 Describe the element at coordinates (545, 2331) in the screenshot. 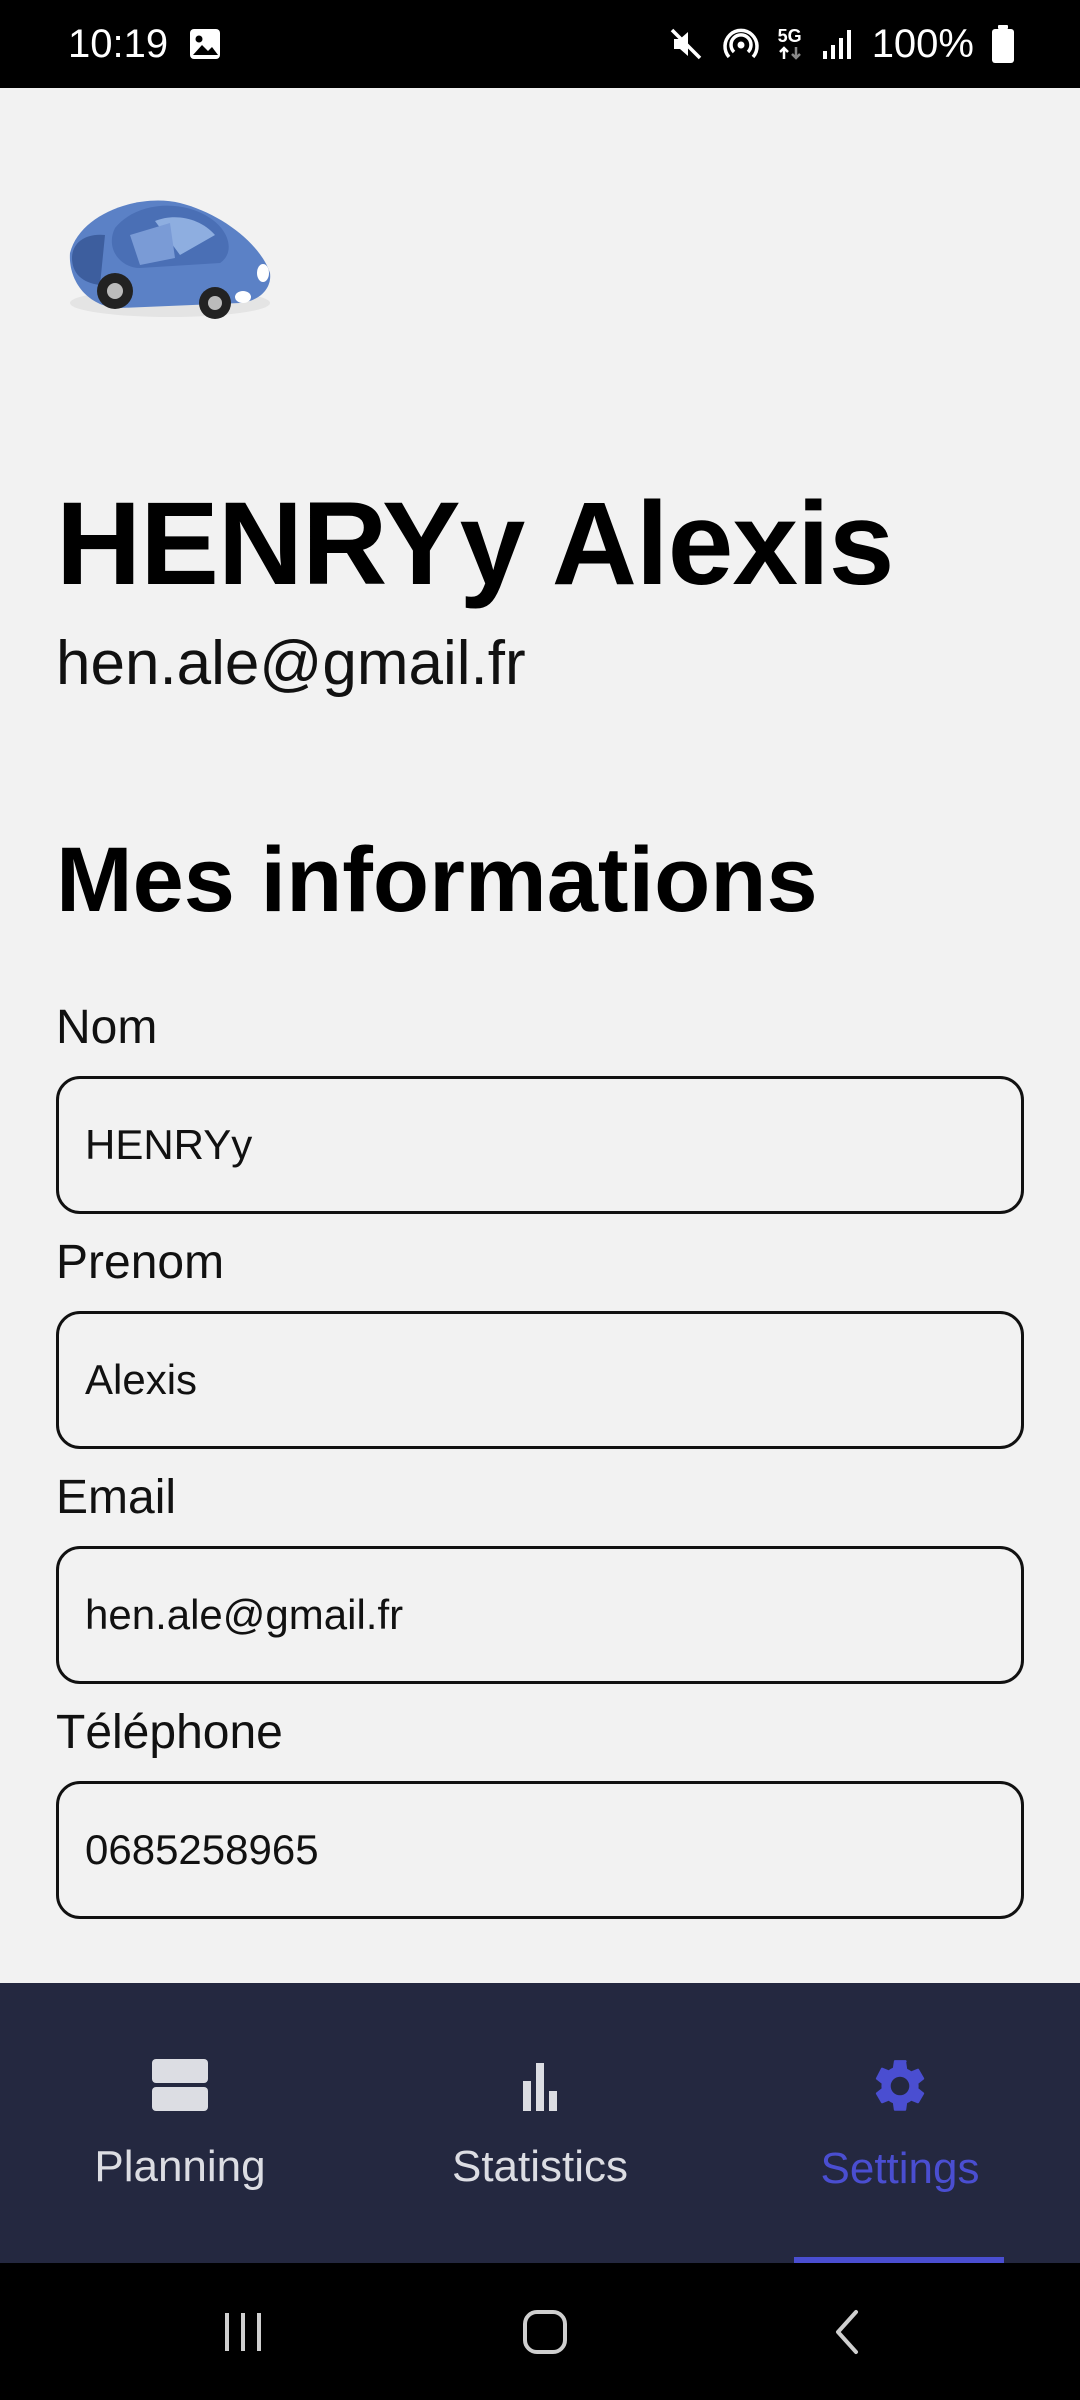

I see `home-icon` at that location.